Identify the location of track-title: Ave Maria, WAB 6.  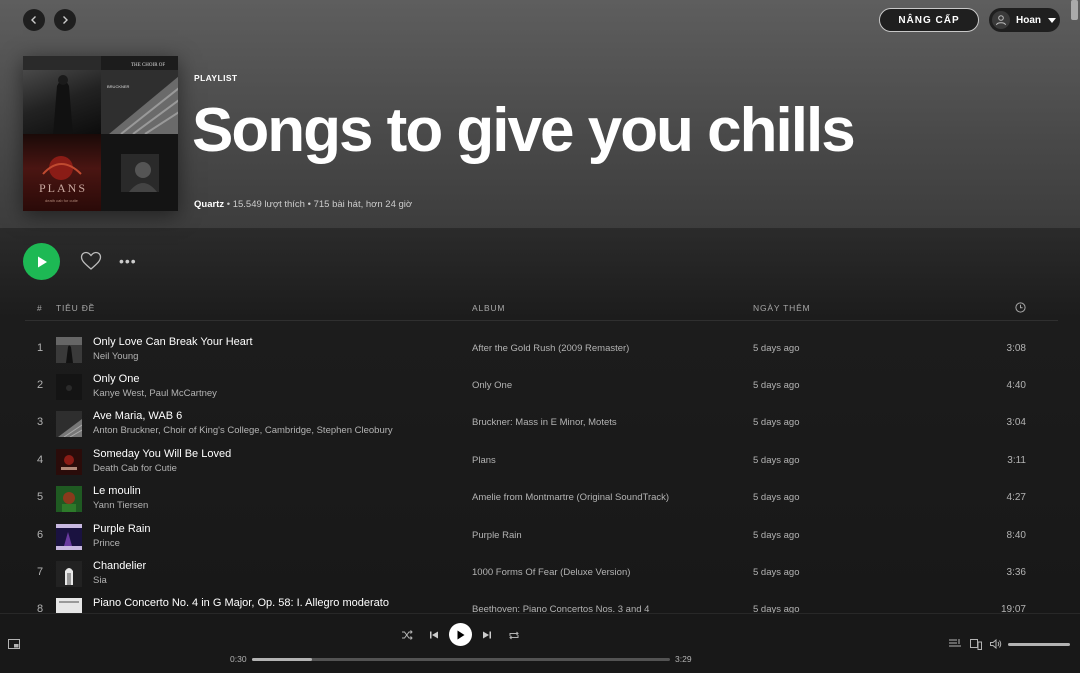
(137, 416).